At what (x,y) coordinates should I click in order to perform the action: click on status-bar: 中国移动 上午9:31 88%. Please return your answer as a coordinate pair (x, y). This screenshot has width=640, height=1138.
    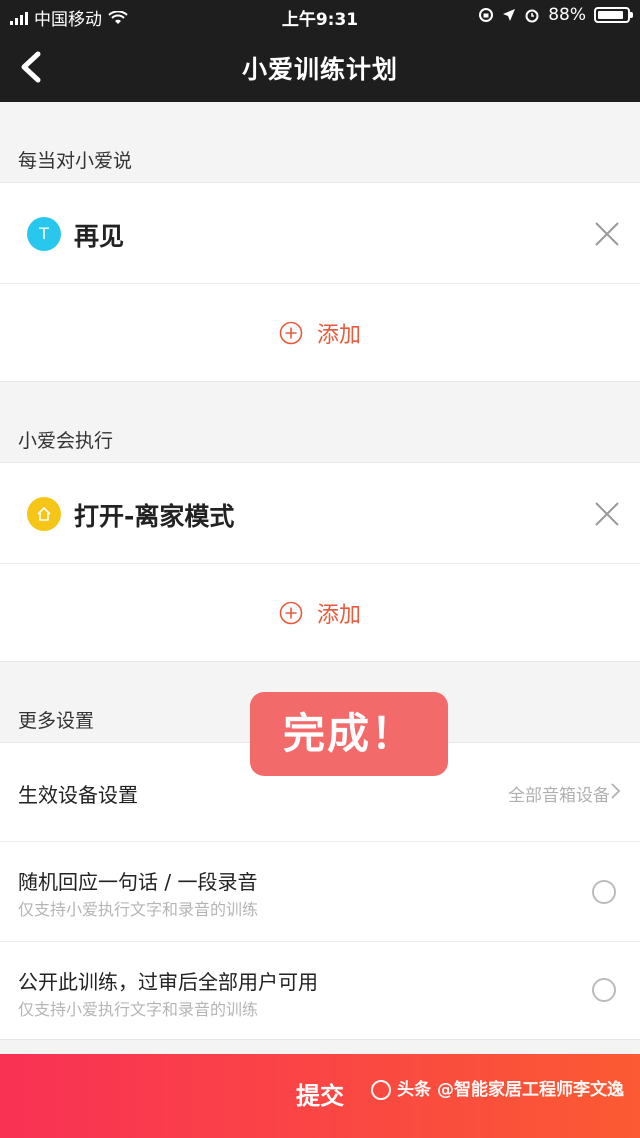
    Looking at the image, I should click on (320, 16).